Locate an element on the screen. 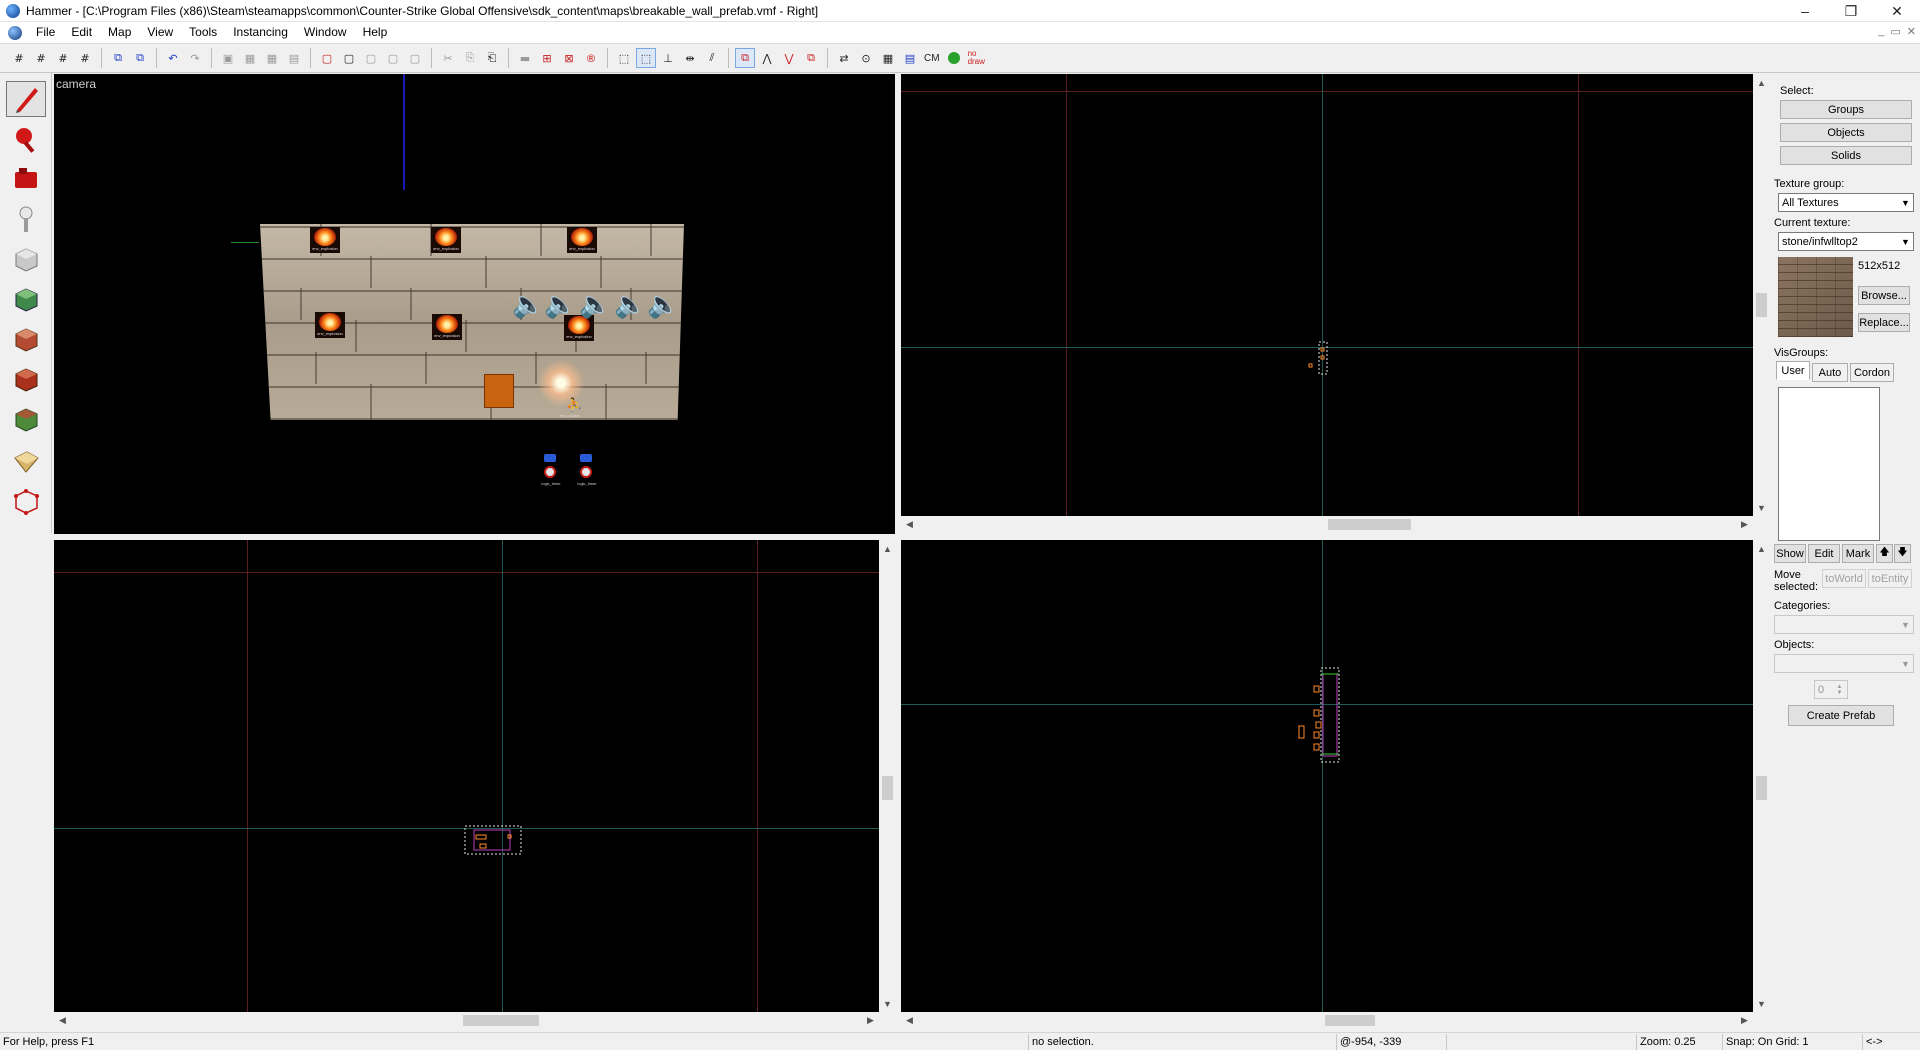 The width and height of the screenshot is (1920, 1050). paste-icon: ⎗ is located at coordinates (492, 58).